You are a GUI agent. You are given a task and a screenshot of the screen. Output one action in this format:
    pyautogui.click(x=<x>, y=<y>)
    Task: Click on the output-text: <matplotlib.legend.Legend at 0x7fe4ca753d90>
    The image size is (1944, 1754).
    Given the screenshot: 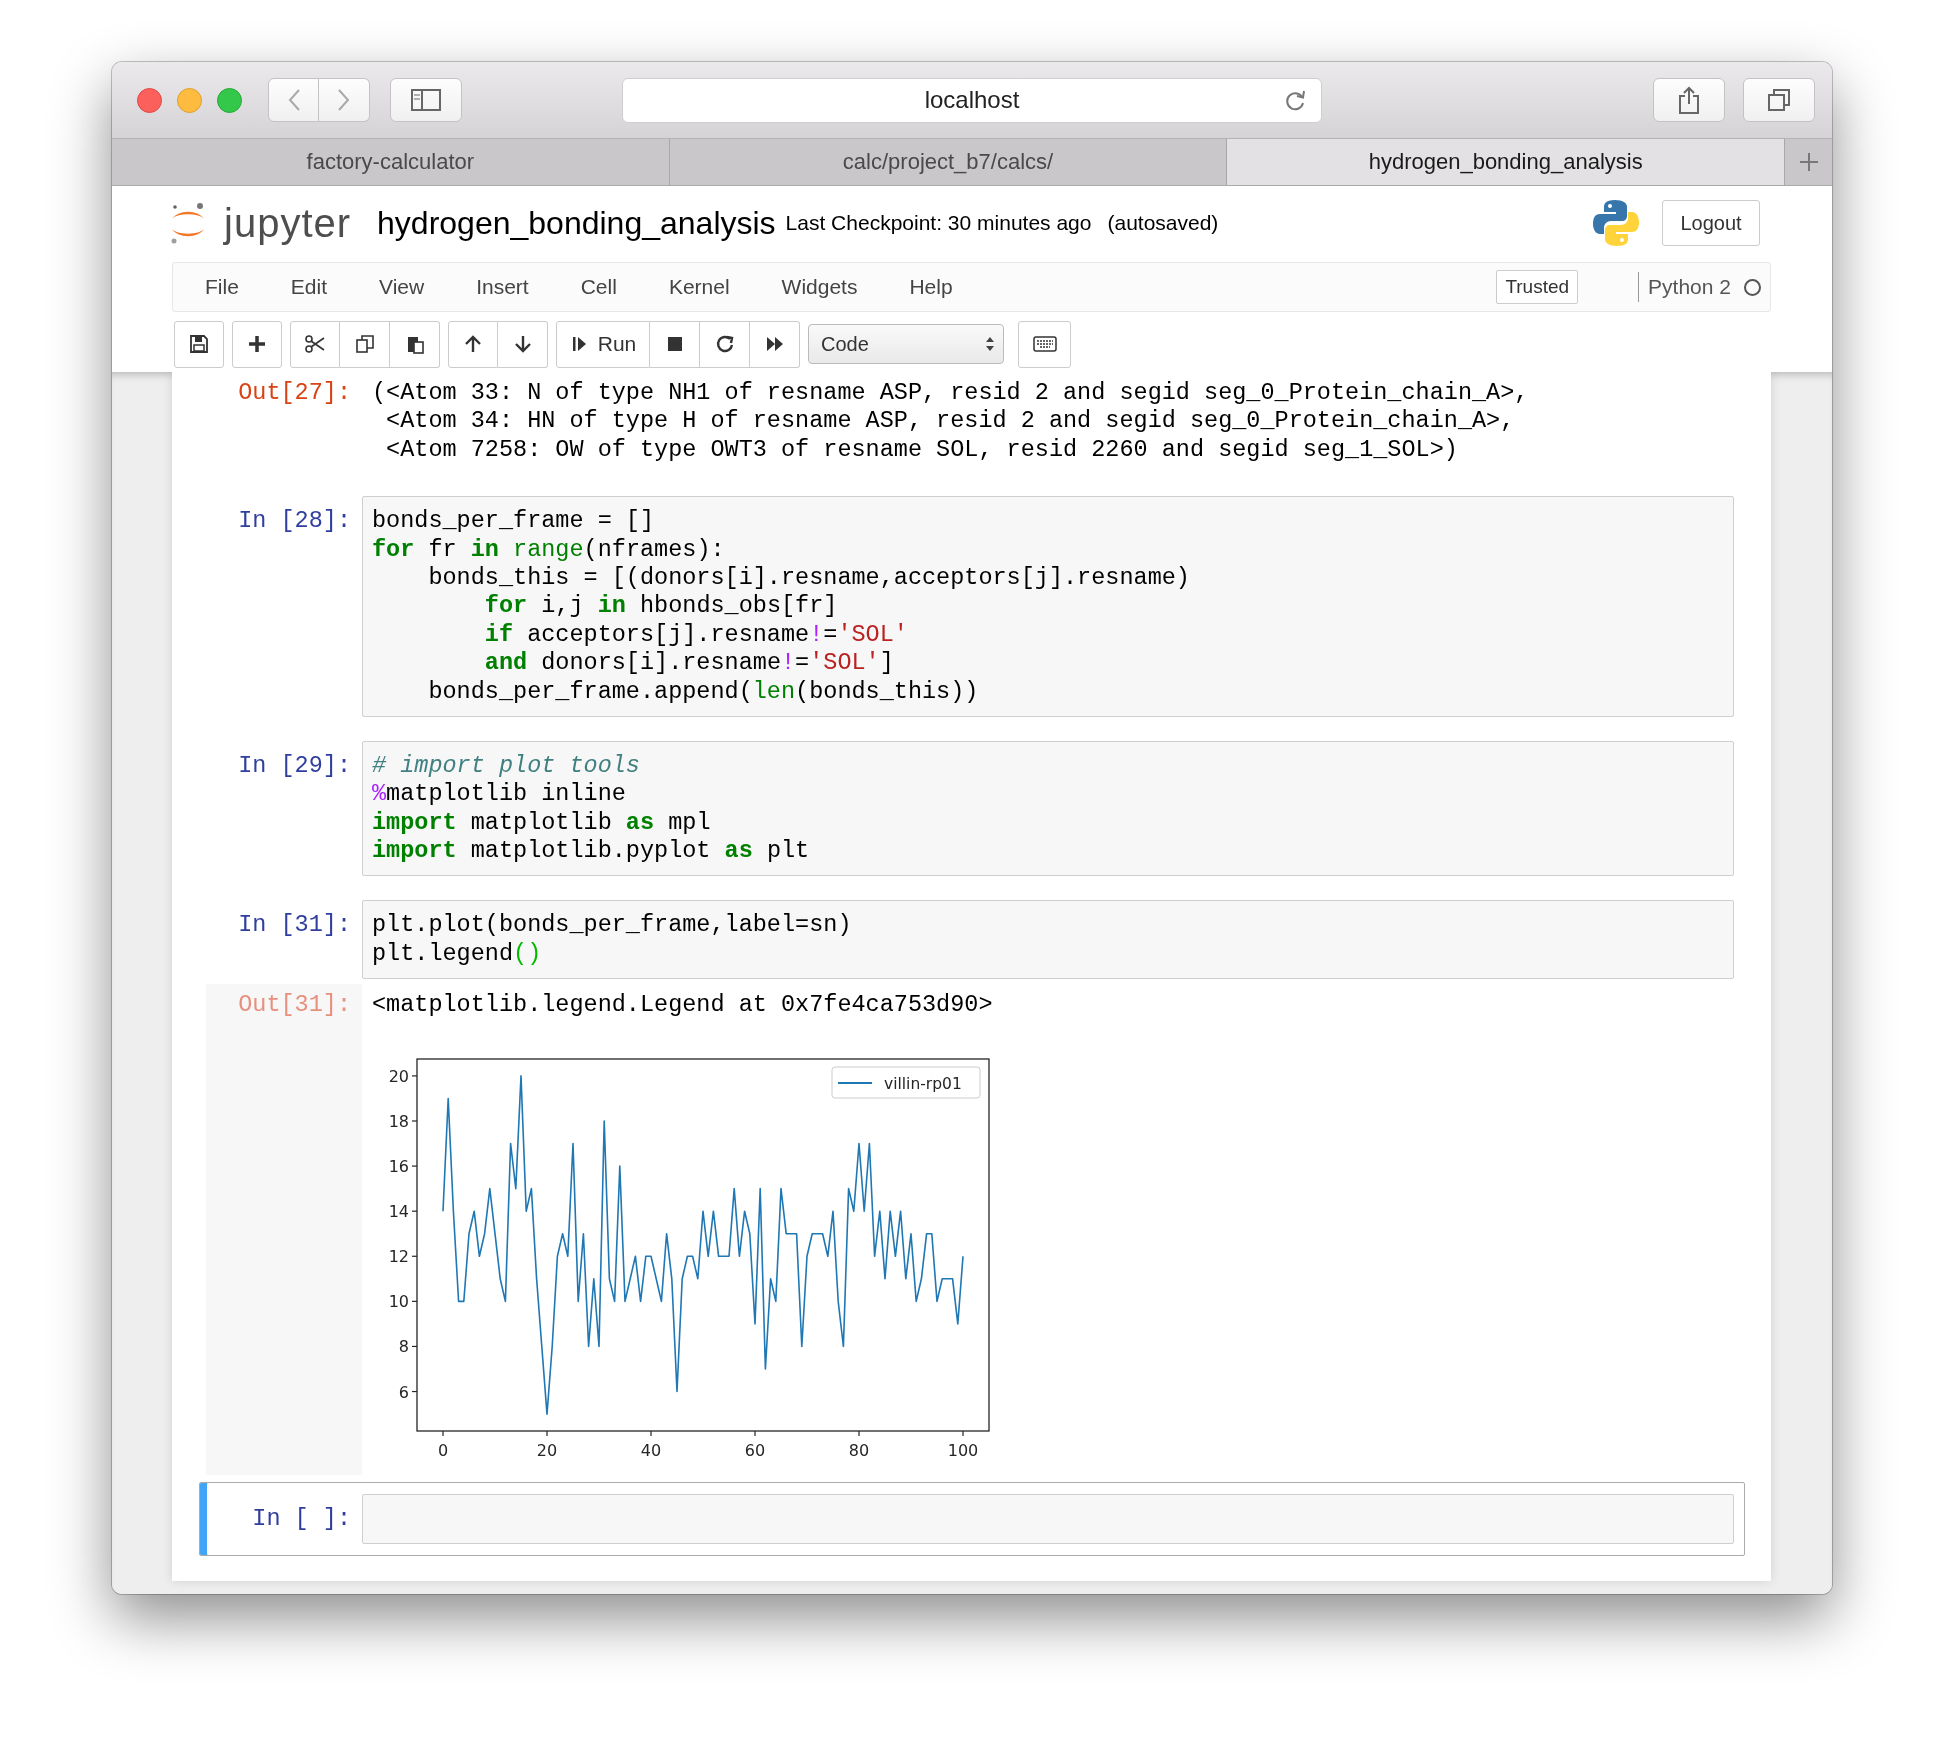 What is the action you would take?
    pyautogui.click(x=683, y=1005)
    